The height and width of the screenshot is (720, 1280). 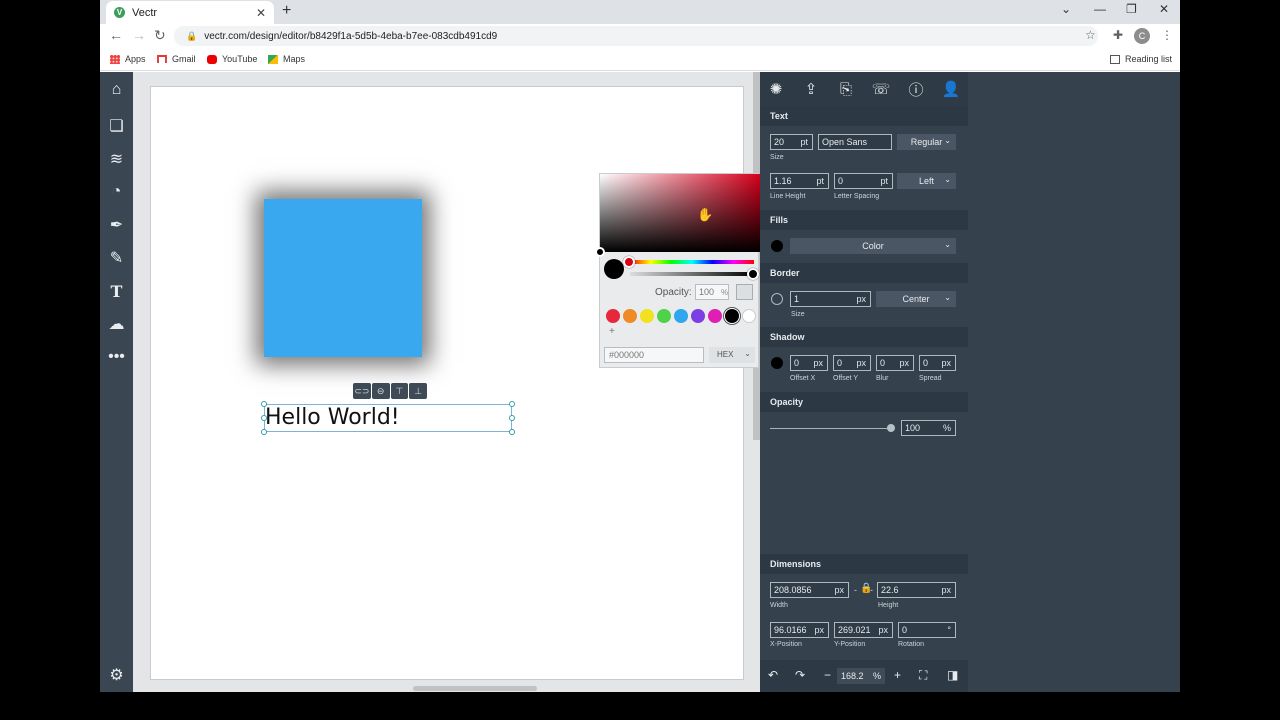 I want to click on fit-screen-icon: ⛶, so click(x=923, y=675).